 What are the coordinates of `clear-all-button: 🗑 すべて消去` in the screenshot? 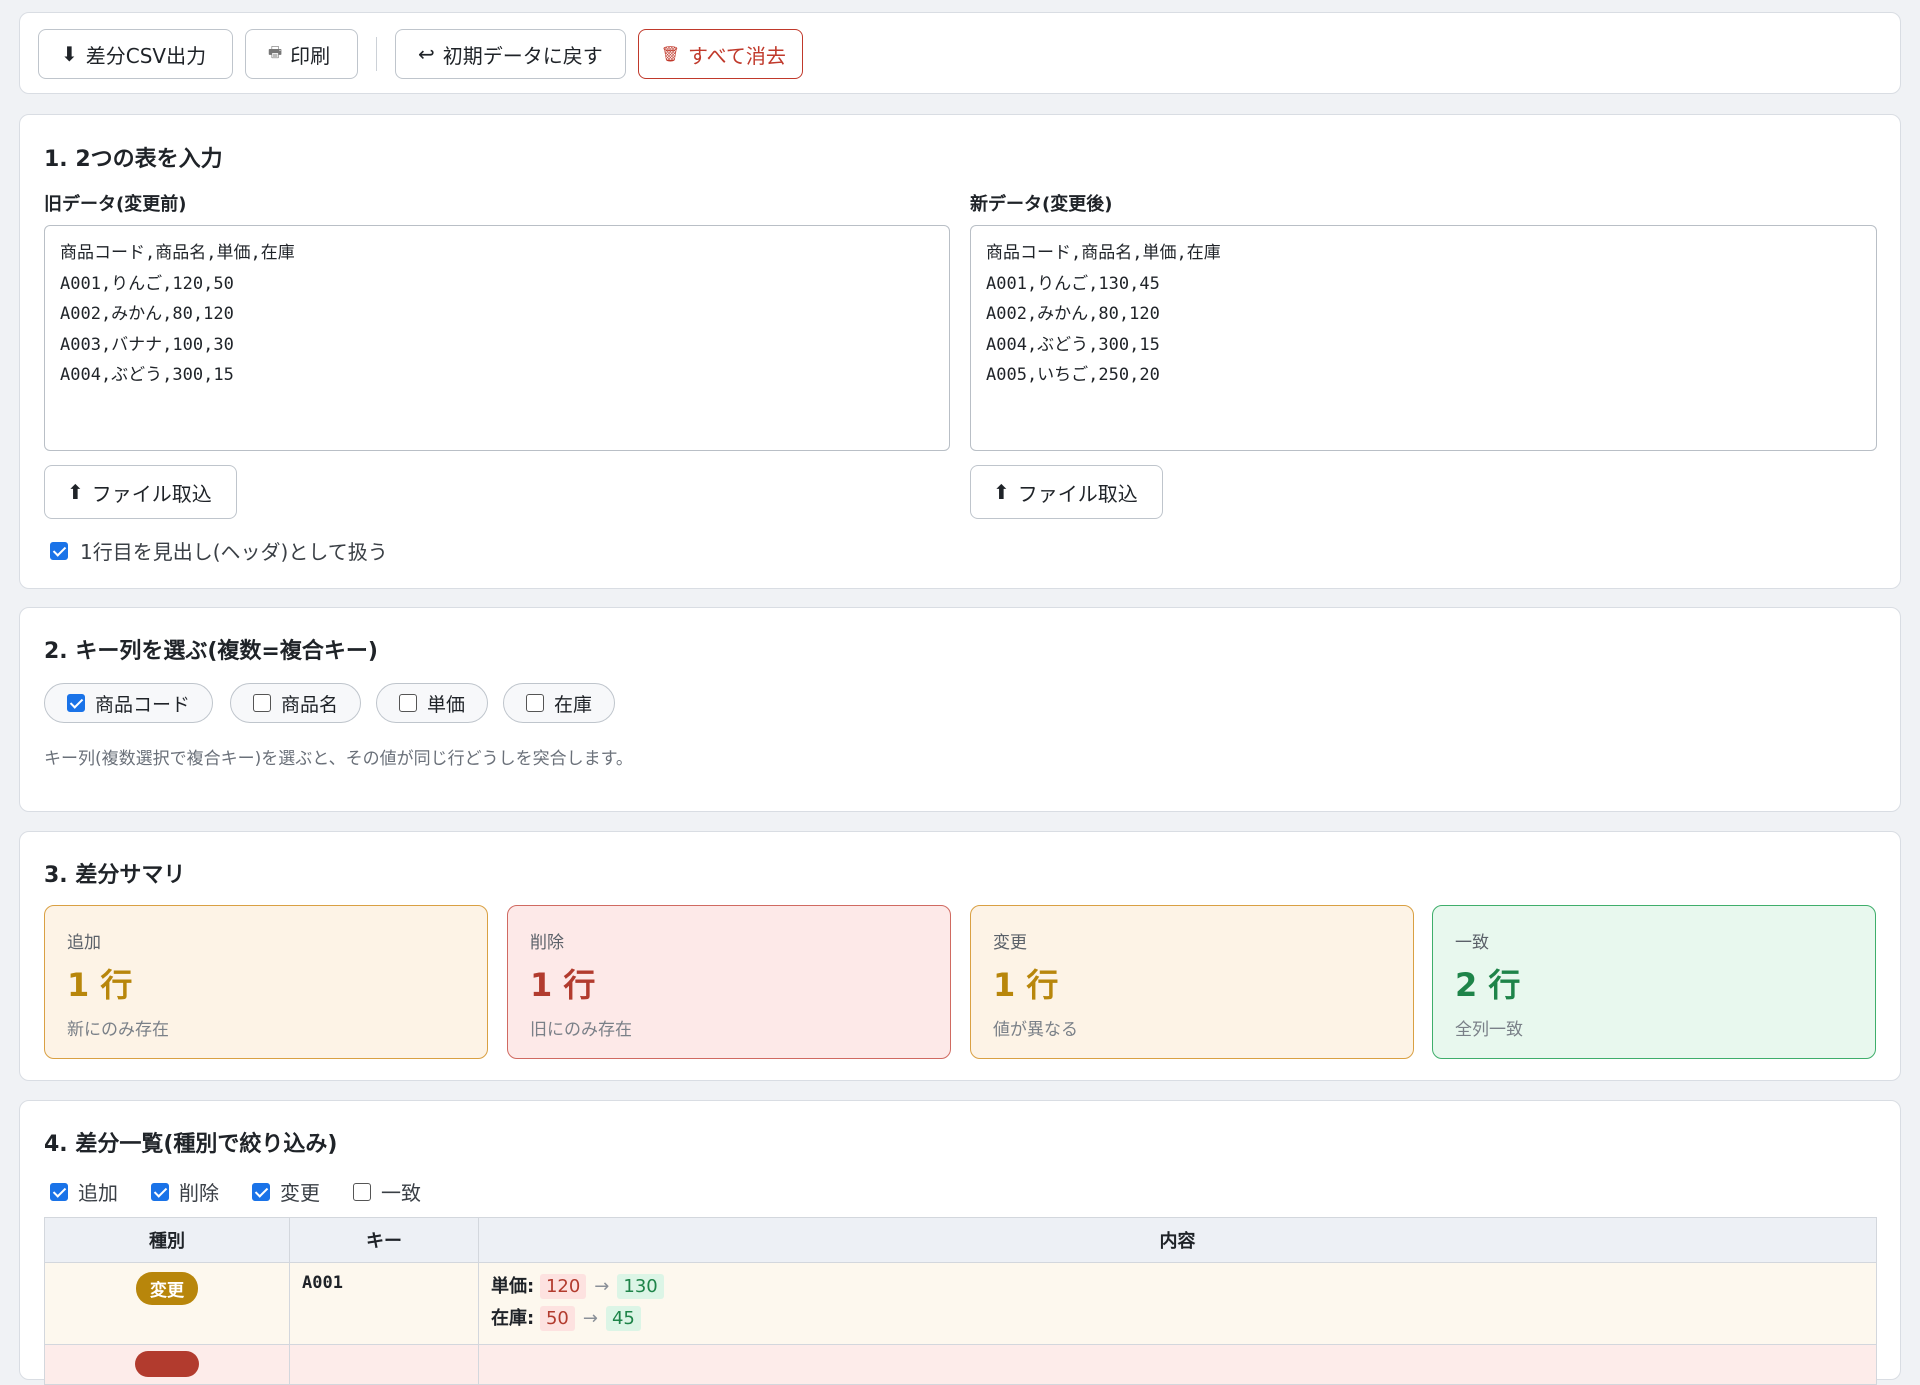 It's located at (720, 54).